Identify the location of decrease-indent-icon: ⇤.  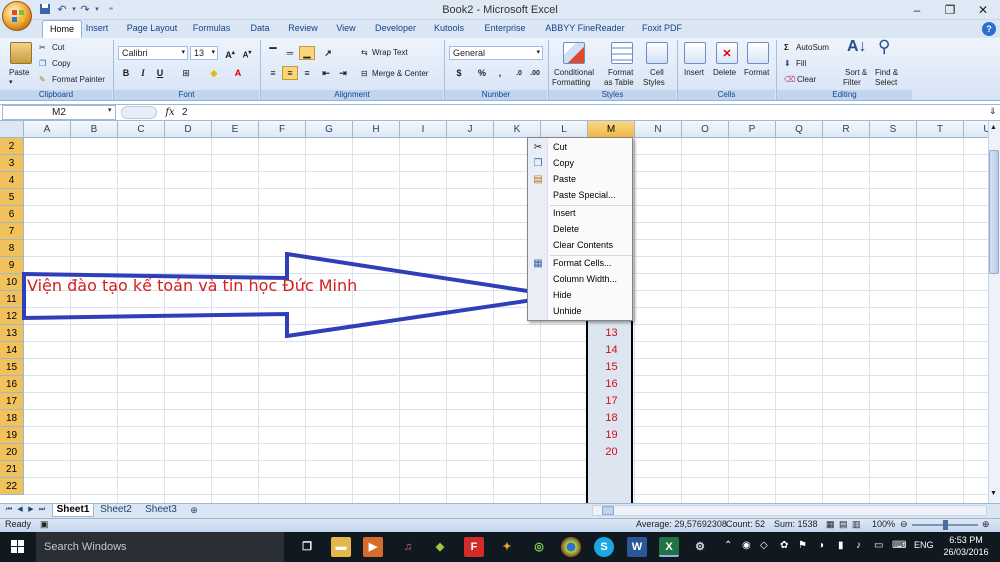
(326, 73).